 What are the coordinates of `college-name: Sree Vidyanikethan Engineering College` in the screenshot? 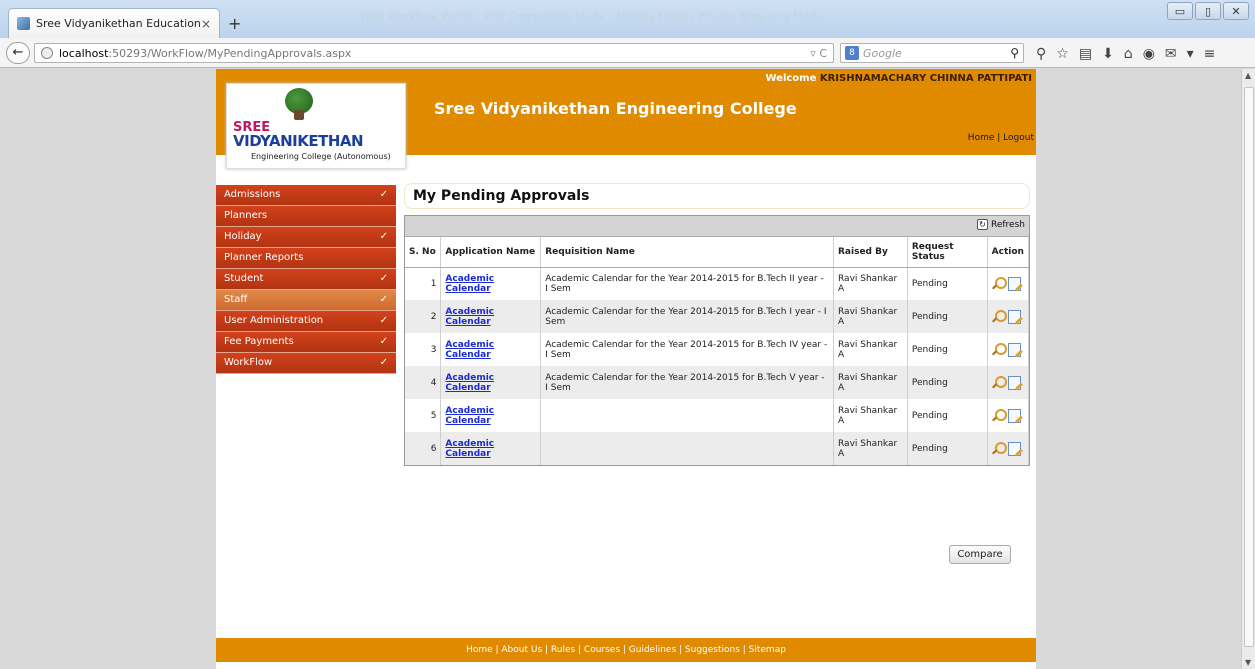 It's located at (615, 108).